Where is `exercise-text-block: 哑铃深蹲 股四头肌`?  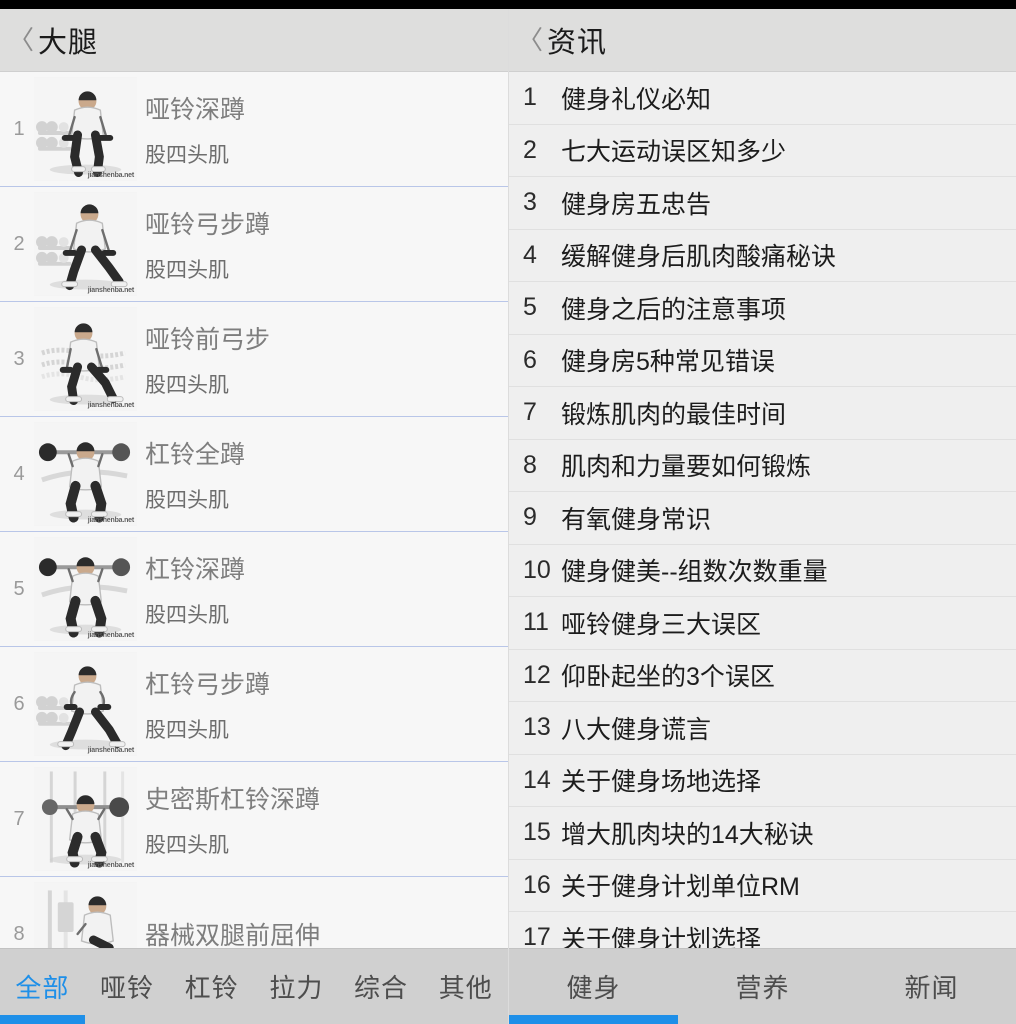 exercise-text-block: 哑铃深蹲 股四头肌 is located at coordinates (195, 129).